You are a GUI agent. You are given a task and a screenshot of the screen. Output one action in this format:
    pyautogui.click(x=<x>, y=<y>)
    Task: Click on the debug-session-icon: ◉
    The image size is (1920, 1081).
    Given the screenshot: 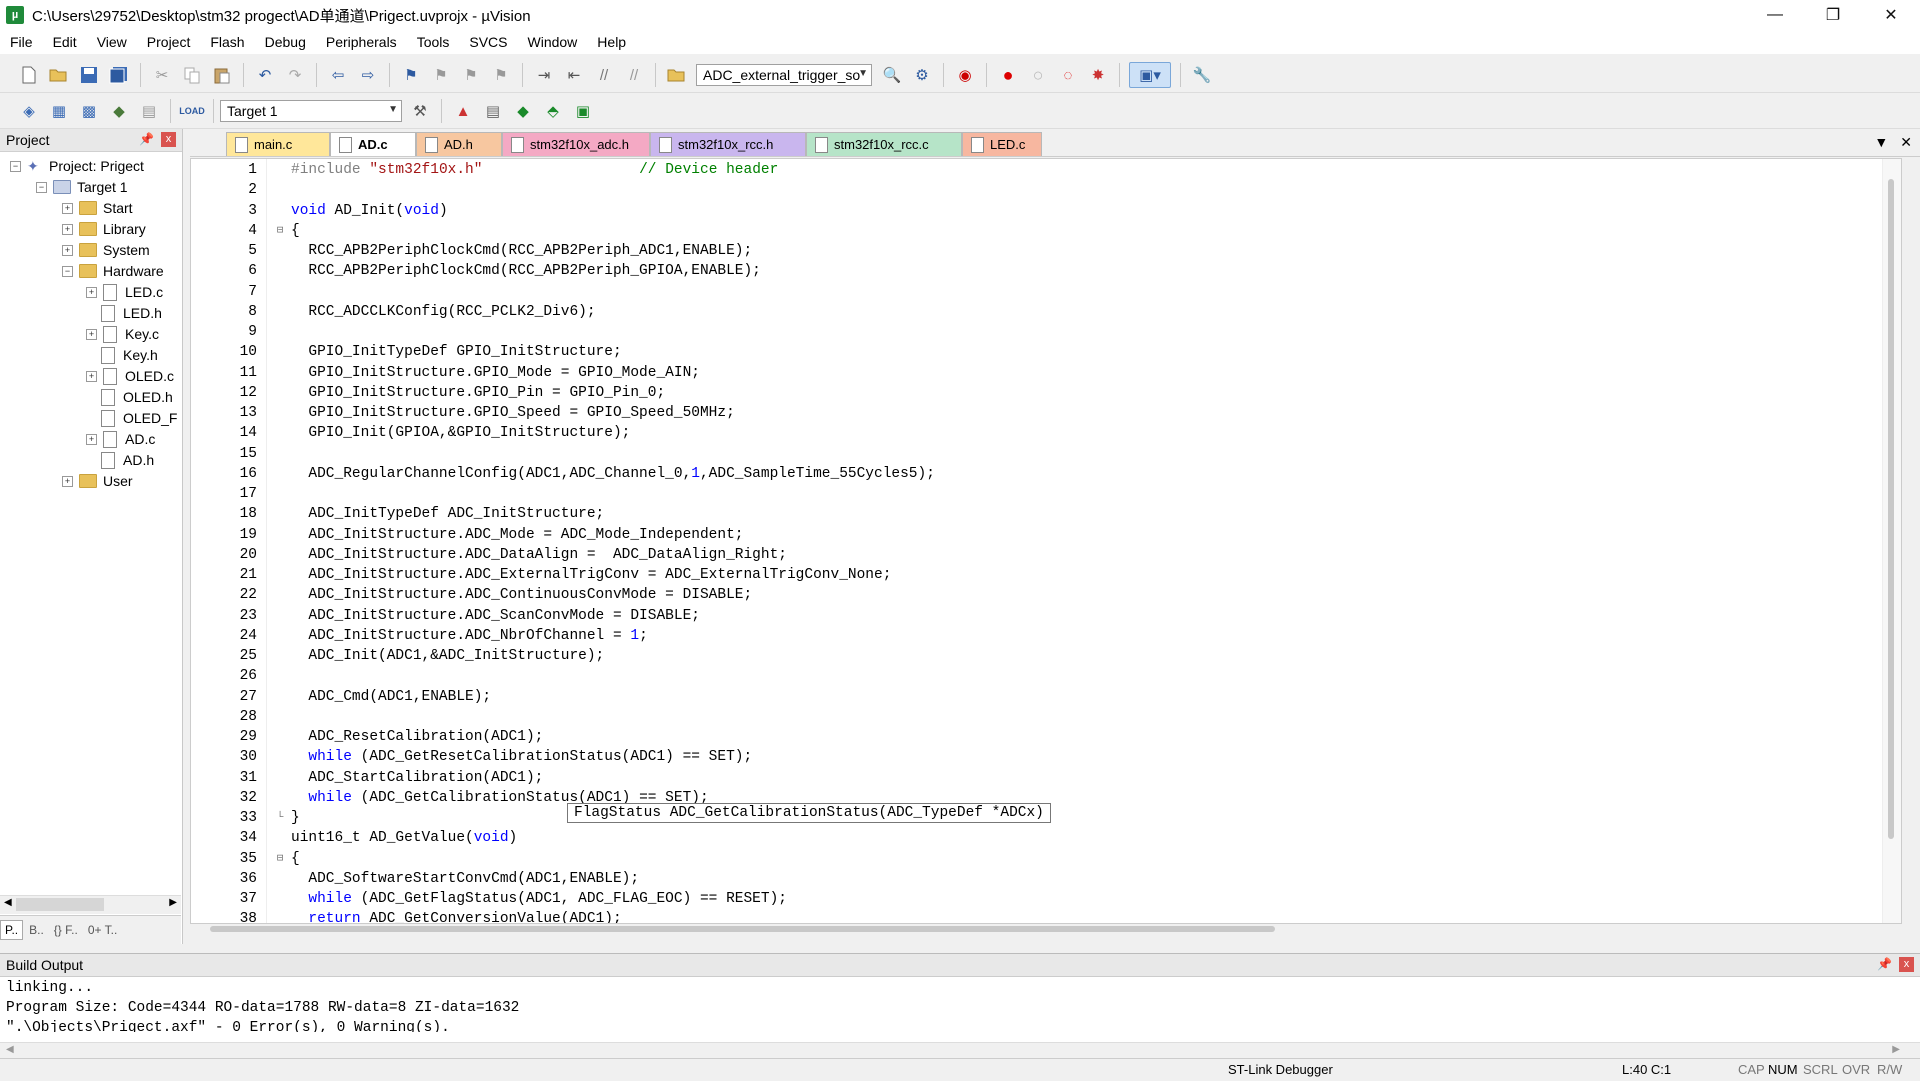 What is the action you would take?
    pyautogui.click(x=965, y=75)
    